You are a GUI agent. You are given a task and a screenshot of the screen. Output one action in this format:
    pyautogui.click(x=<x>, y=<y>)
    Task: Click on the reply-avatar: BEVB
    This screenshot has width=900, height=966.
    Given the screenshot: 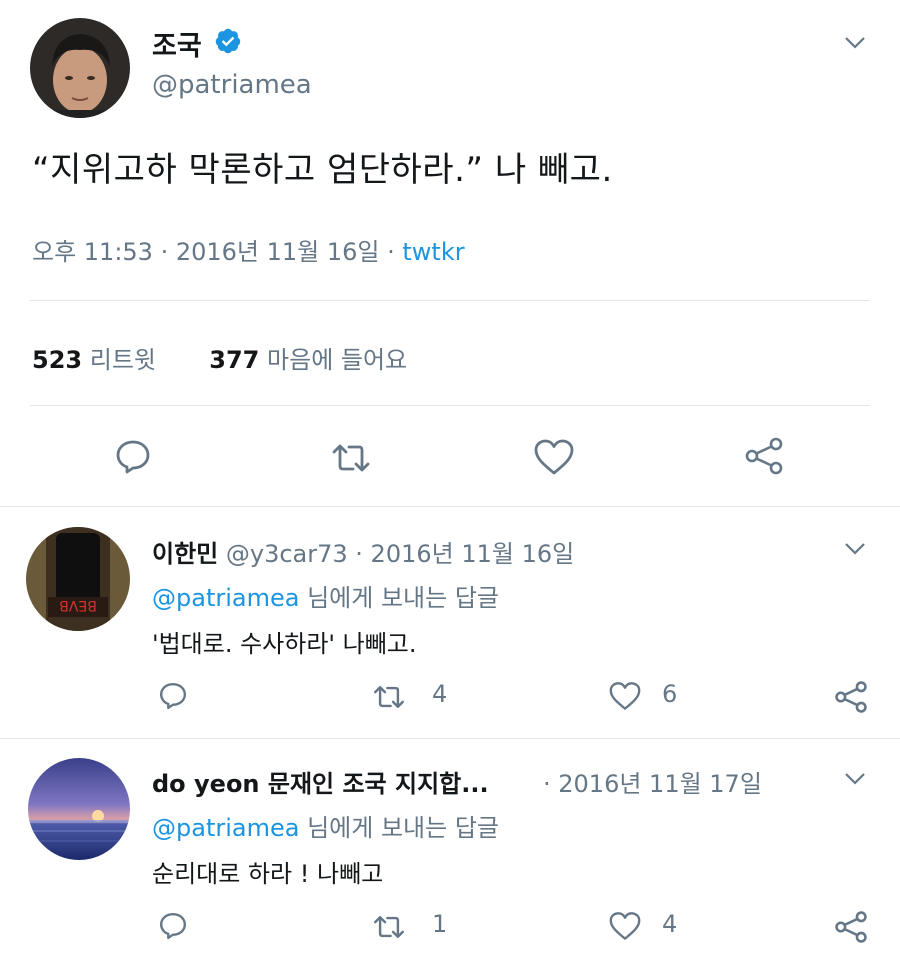 What is the action you would take?
    pyautogui.click(x=78, y=579)
    